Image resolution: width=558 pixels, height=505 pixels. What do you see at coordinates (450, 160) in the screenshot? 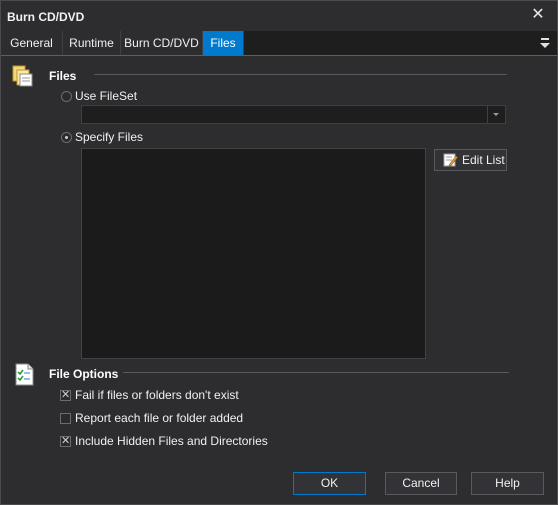
I see `edit-icon` at bounding box center [450, 160].